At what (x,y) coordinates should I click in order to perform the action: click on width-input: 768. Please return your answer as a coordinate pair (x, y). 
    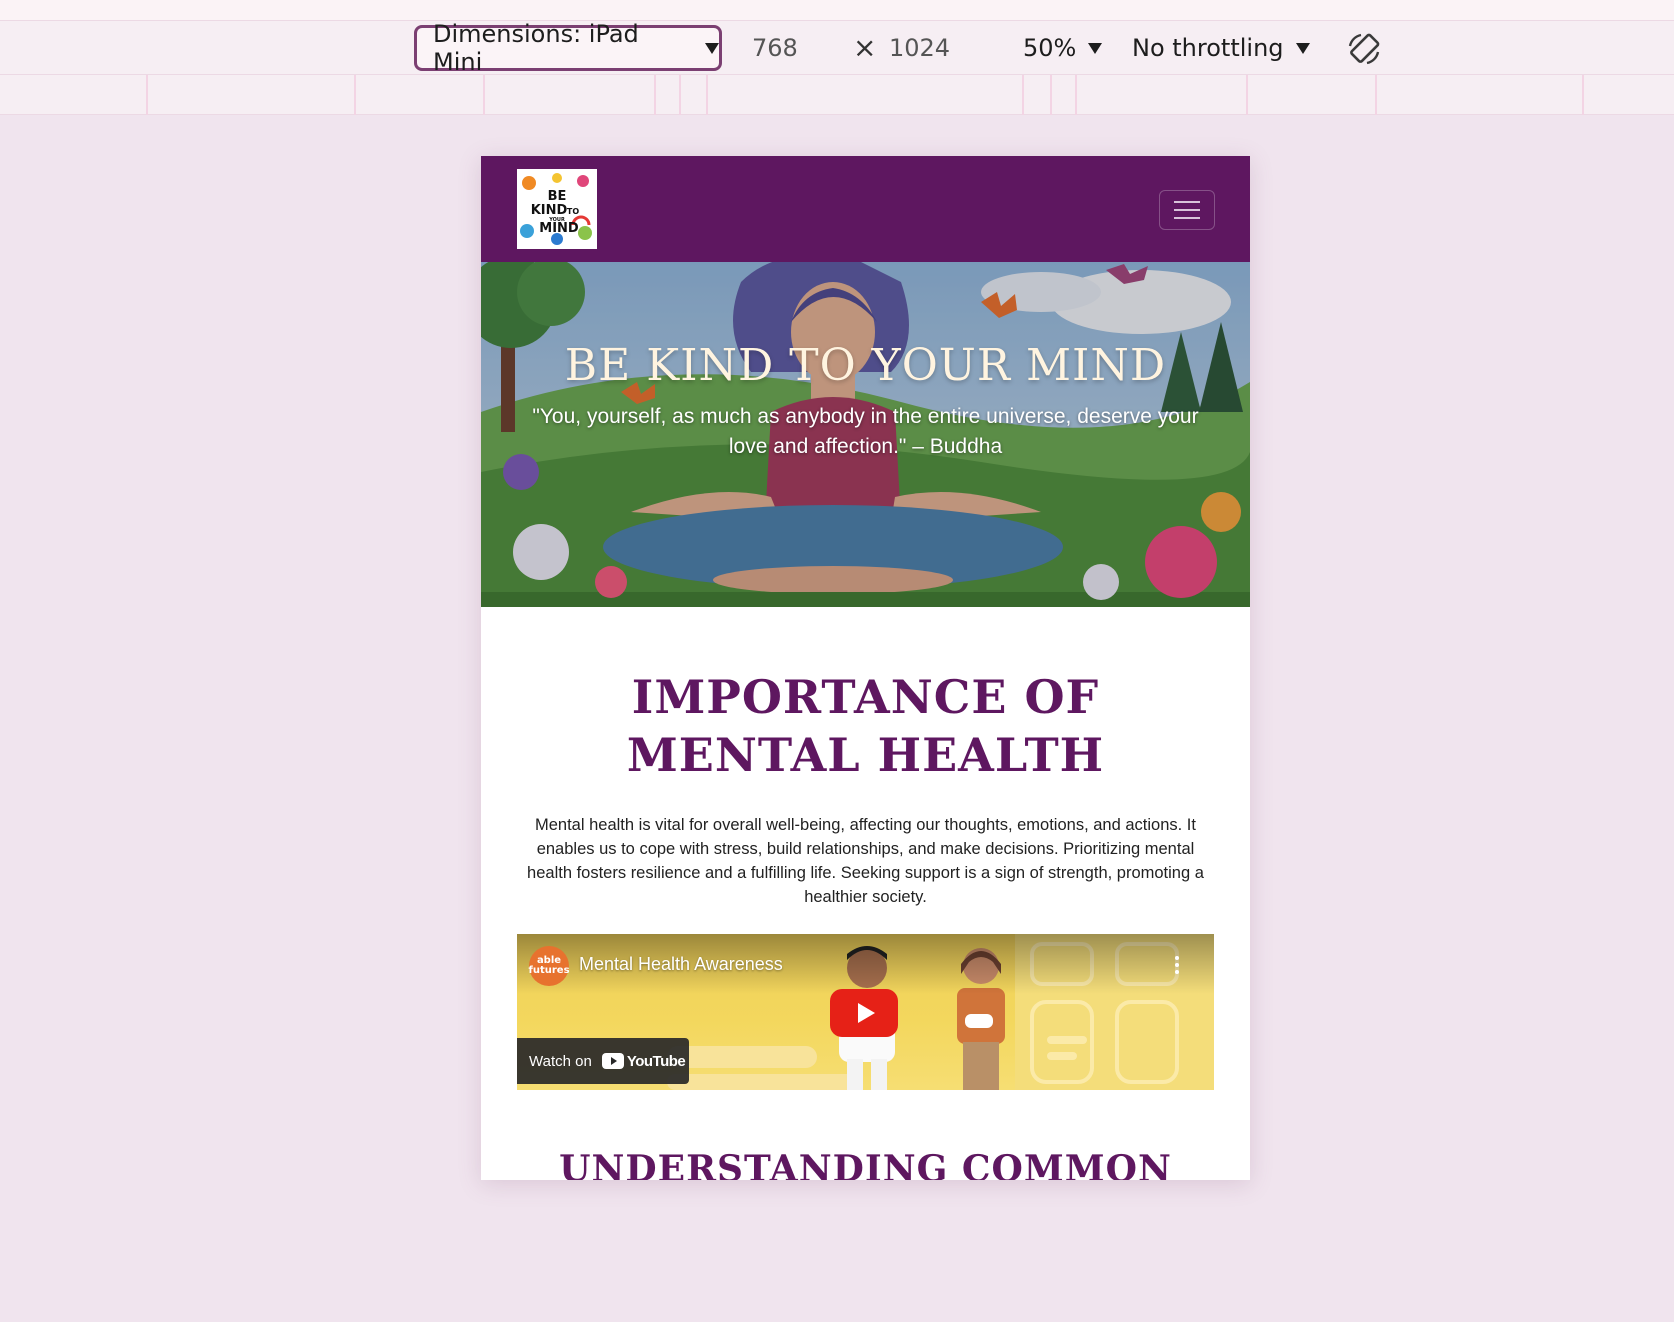
    Looking at the image, I should click on (787, 48).